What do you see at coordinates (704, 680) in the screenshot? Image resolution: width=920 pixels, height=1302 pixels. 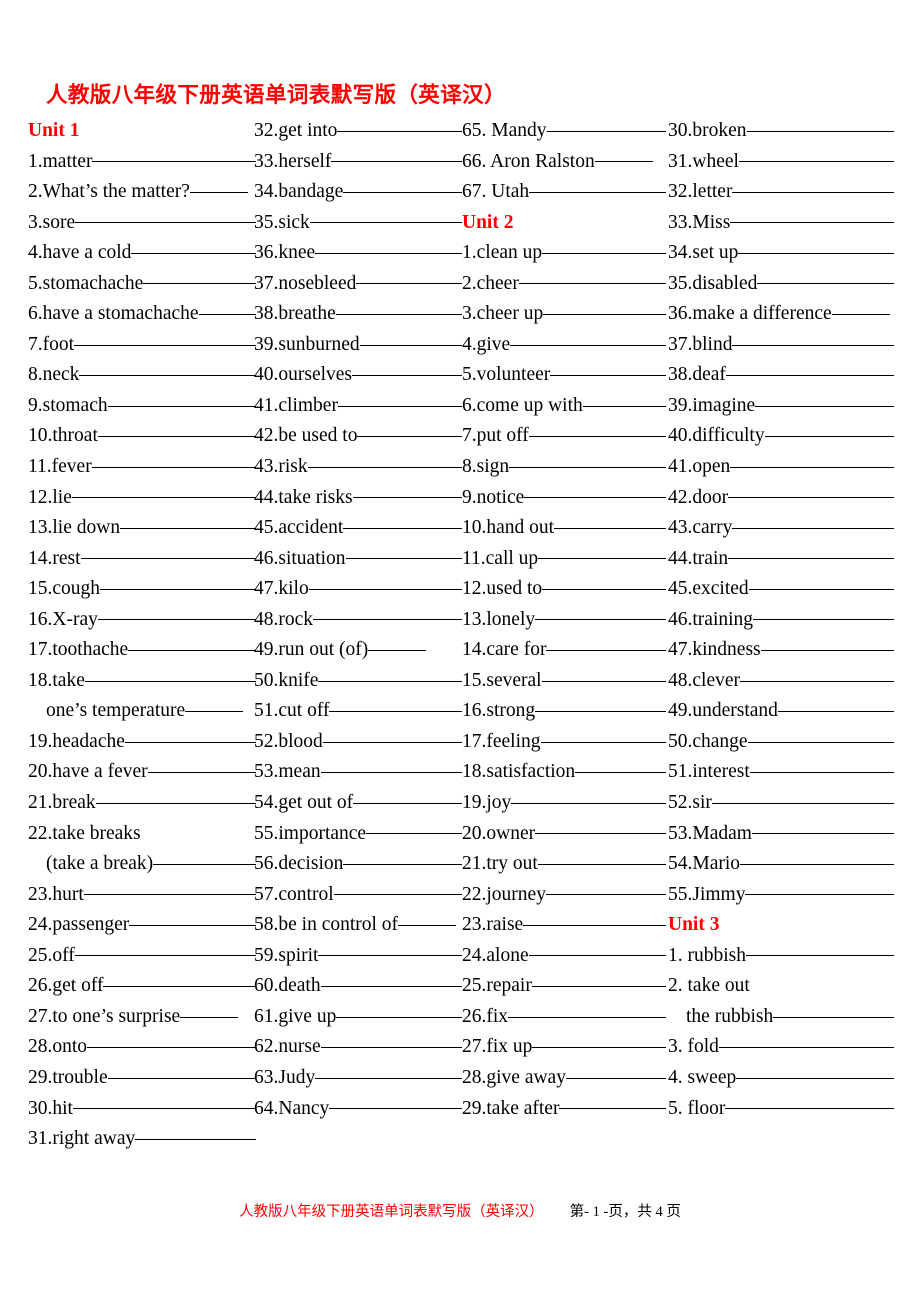 I see `word-entry-label: 48.clever` at bounding box center [704, 680].